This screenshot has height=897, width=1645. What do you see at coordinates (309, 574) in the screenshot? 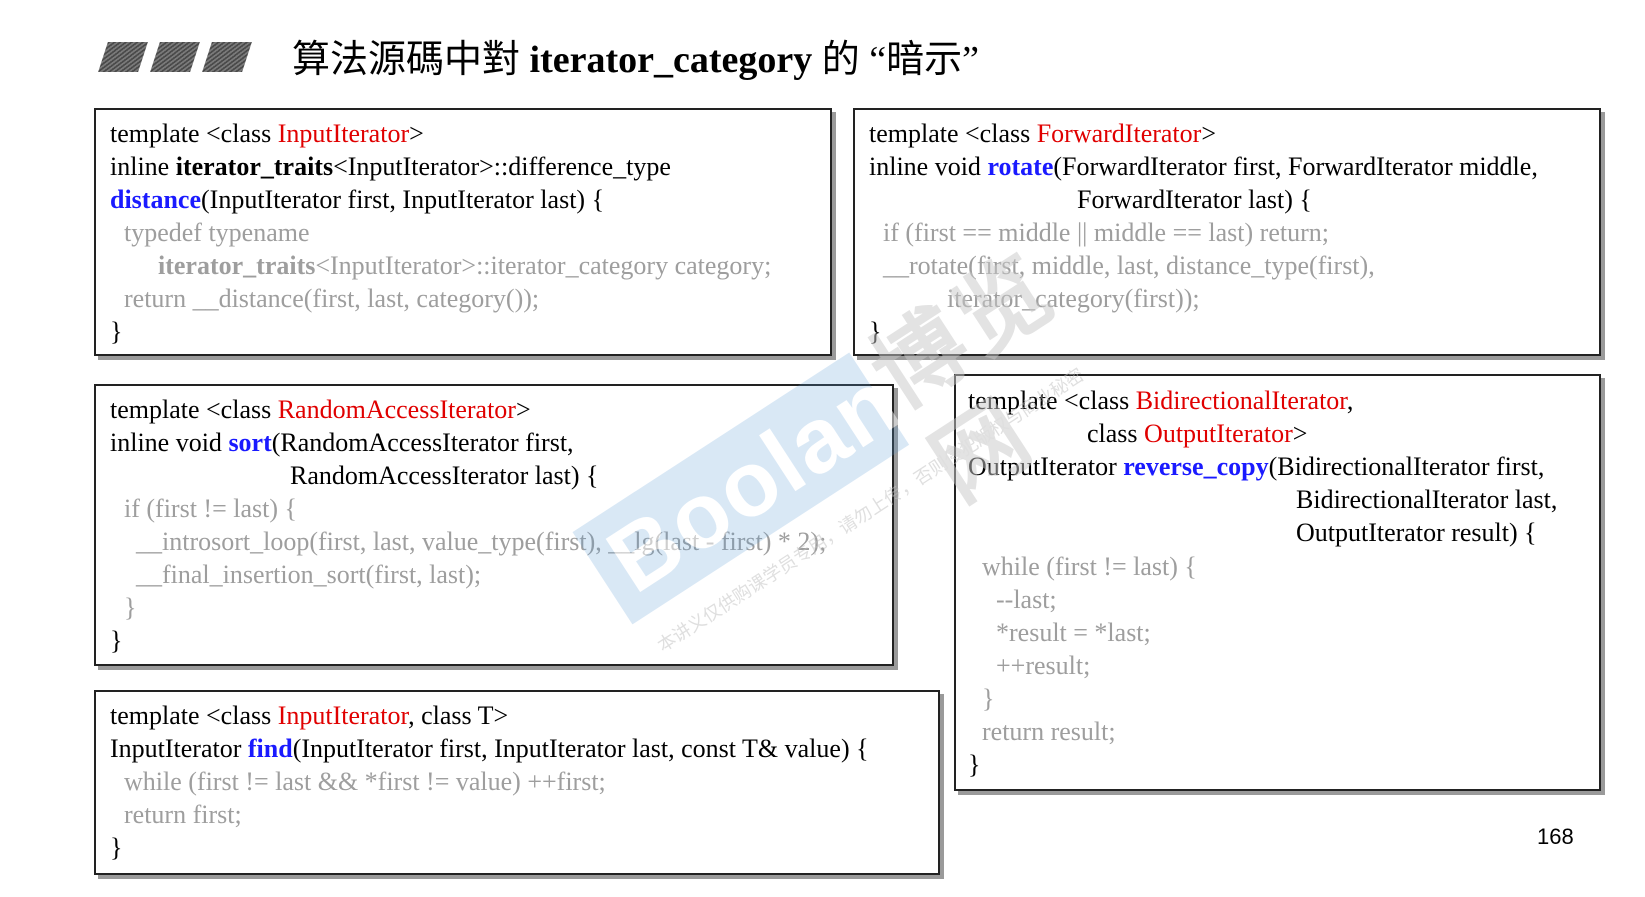
I see `code-line: __final_insertion_sort(first, last);` at bounding box center [309, 574].